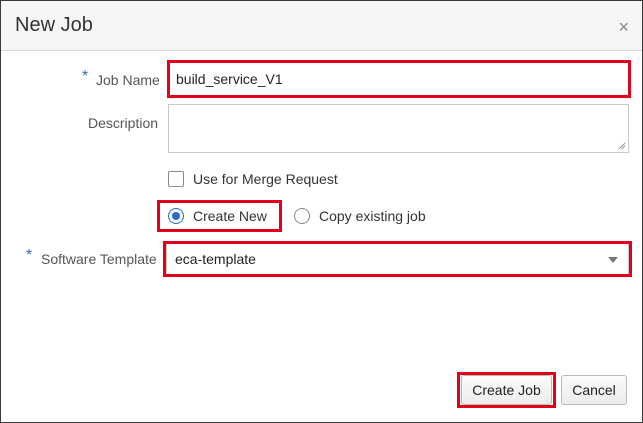  I want to click on chevron-down-icon, so click(613, 260).